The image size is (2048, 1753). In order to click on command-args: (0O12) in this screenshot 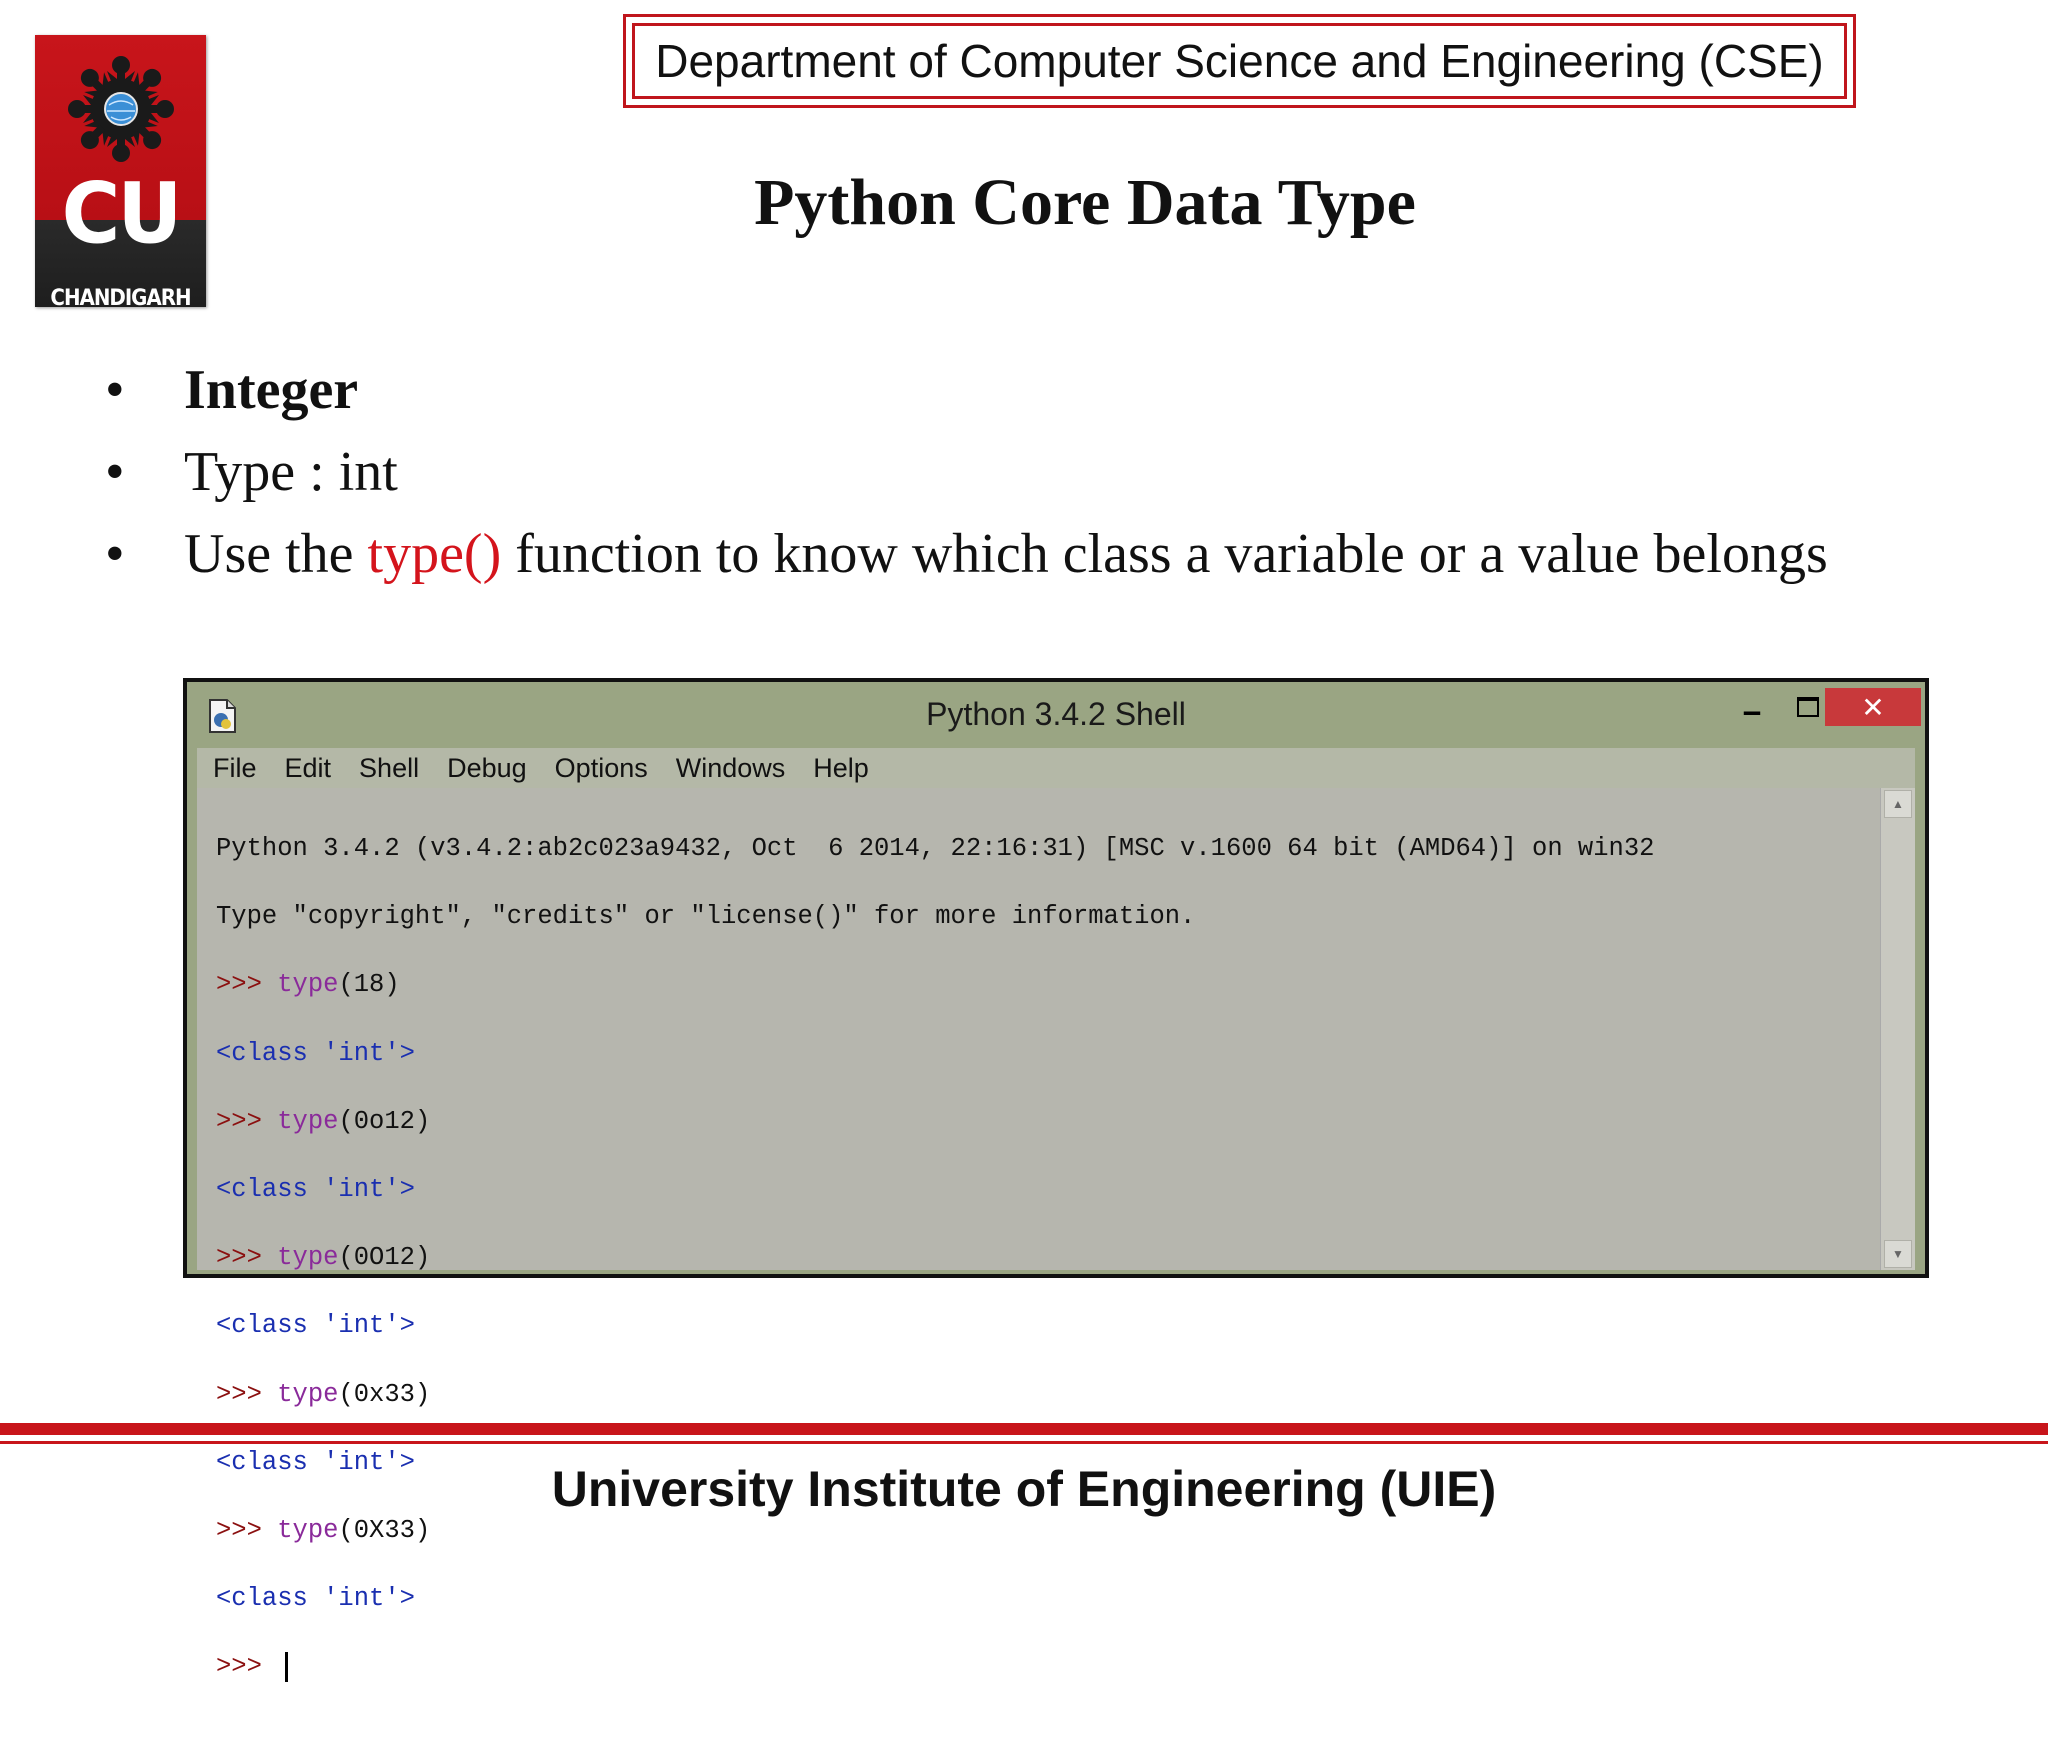, I will do `click(384, 1258)`.